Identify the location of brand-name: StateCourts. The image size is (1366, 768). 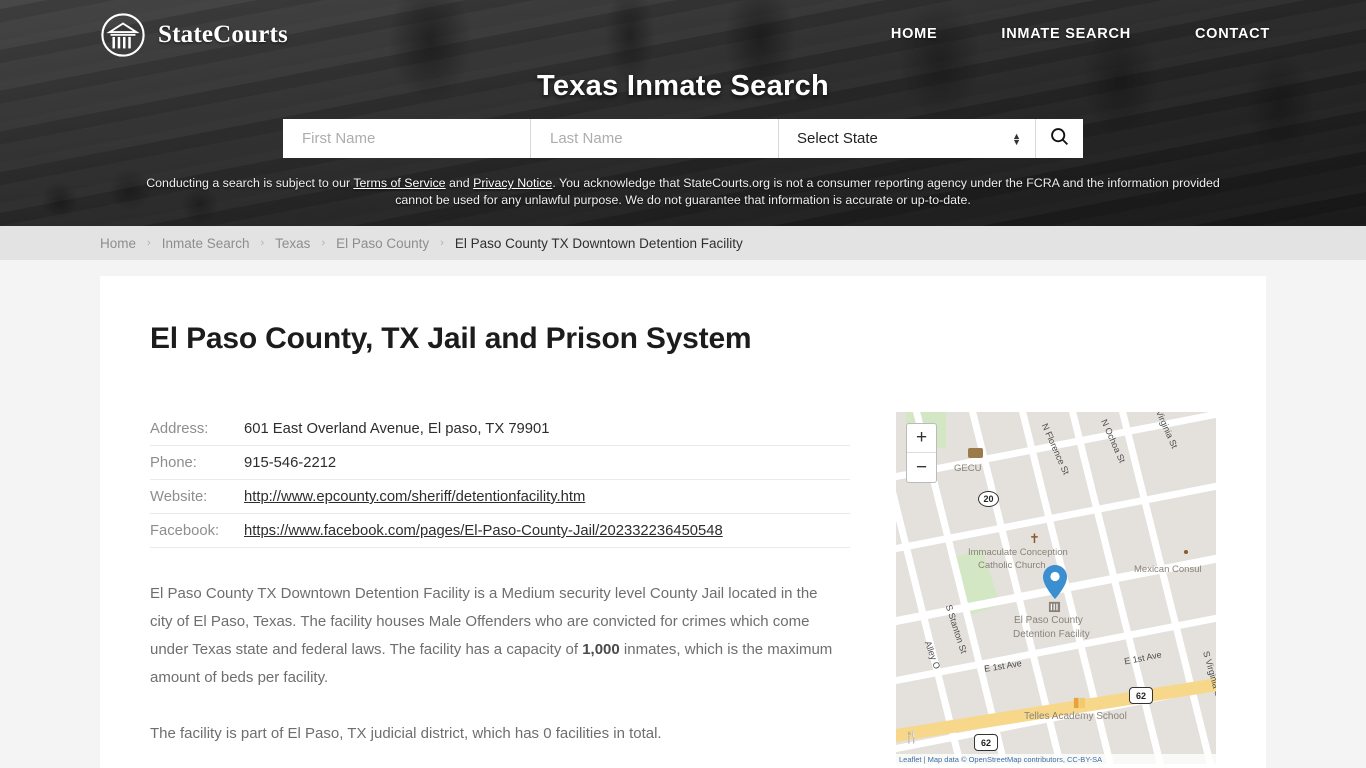
(223, 34).